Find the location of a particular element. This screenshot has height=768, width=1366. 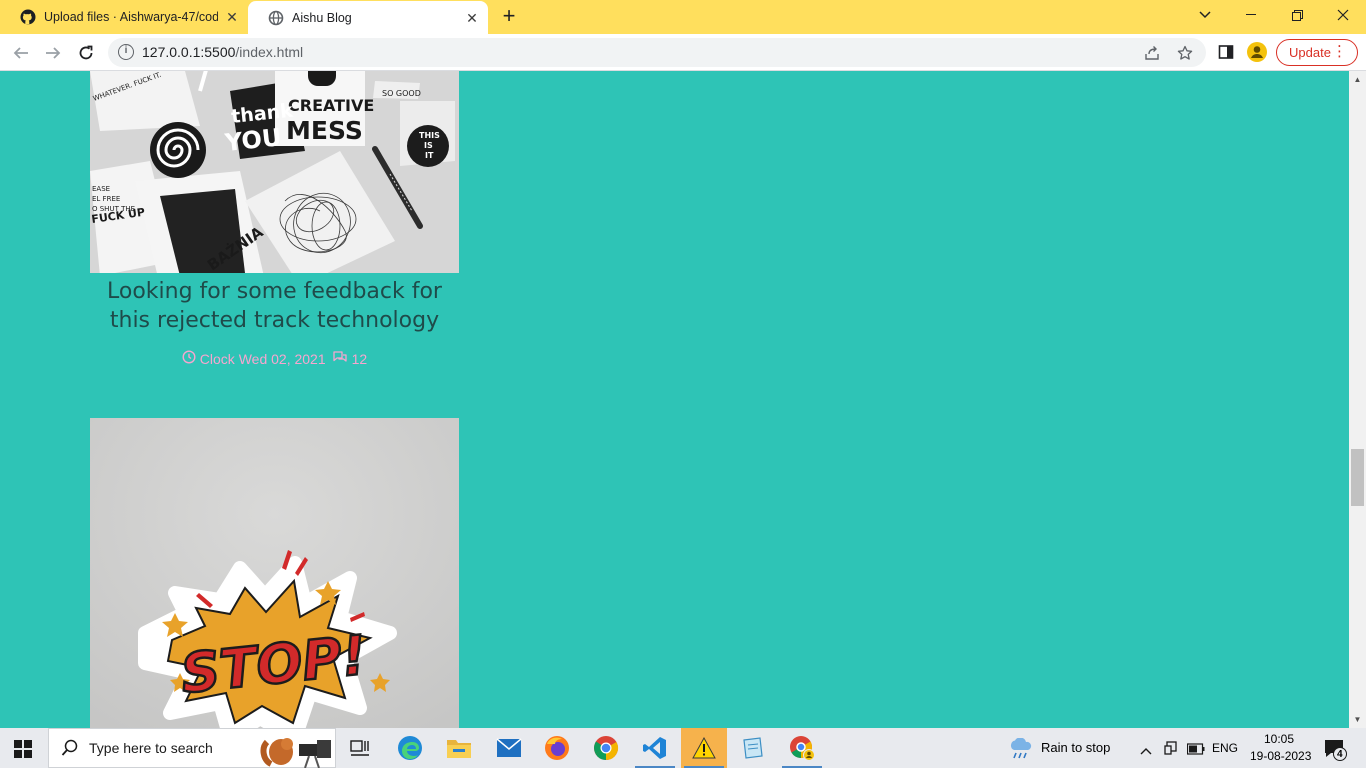

minimize-icon is located at coordinates (1251, 15).